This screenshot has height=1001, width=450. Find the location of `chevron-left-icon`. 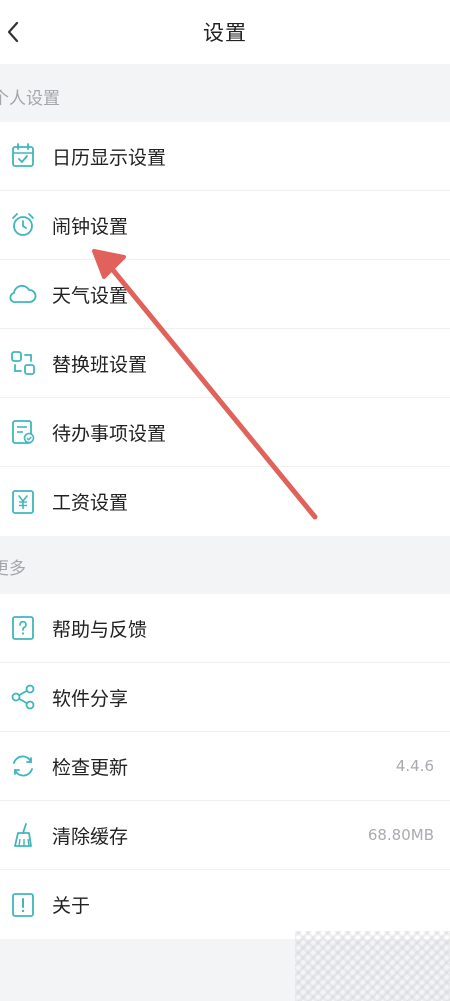

chevron-left-icon is located at coordinates (13, 32).